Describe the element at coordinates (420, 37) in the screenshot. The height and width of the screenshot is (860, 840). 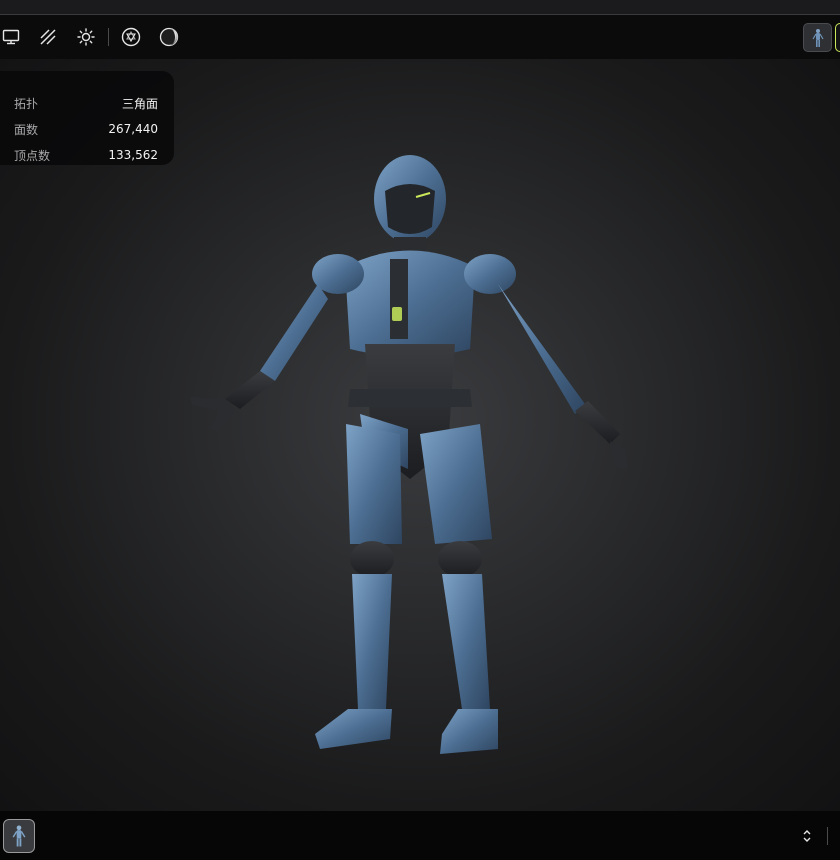
I see `viewer-toolbar` at that location.